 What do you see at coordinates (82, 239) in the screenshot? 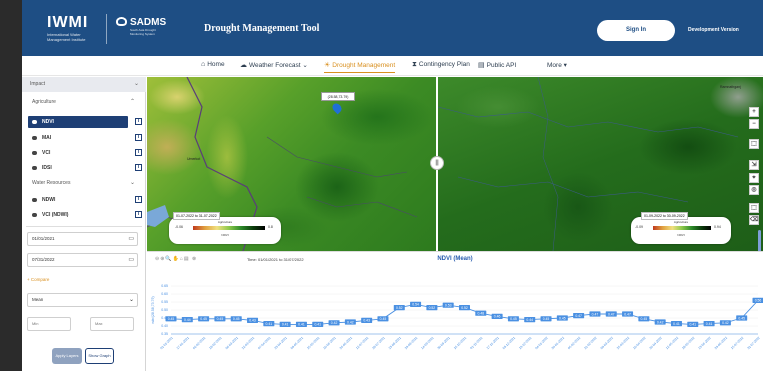
I see `start-date-field: 01/01/2021 ▭` at bounding box center [82, 239].